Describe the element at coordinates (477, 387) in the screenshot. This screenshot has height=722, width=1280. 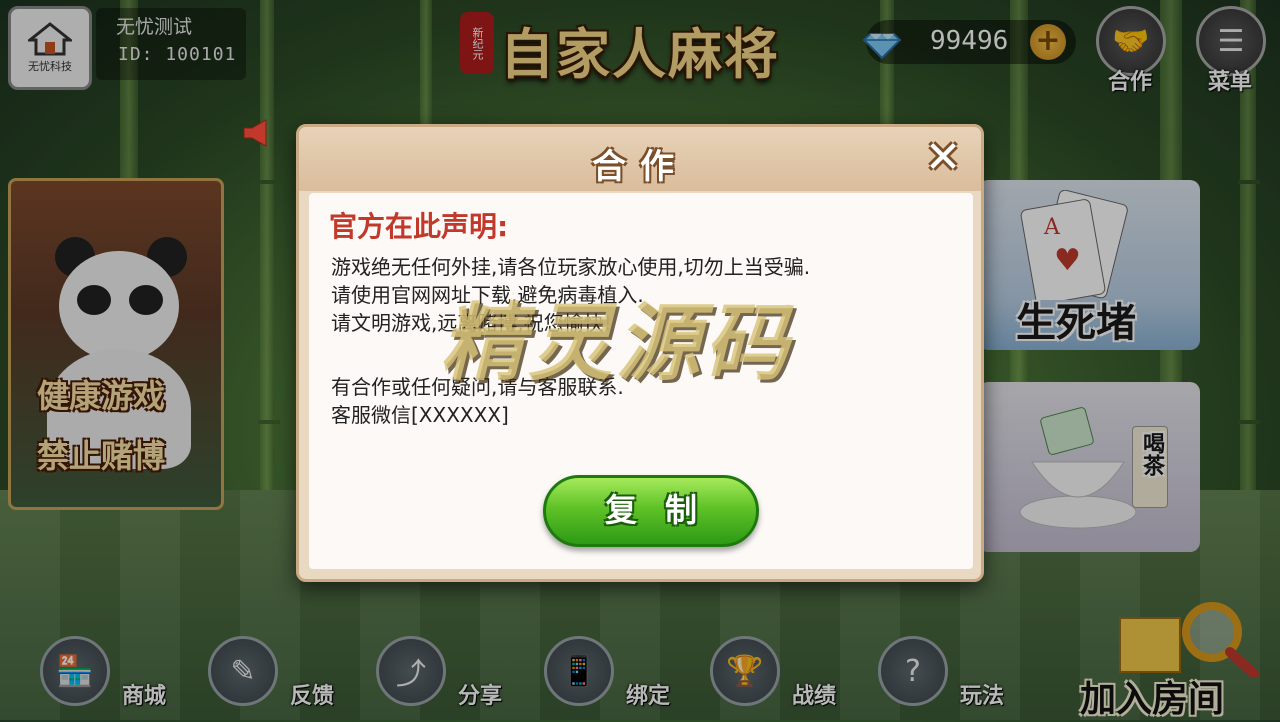
I see `notice-line: 有合作或任何疑问,请与客服联系.` at that location.